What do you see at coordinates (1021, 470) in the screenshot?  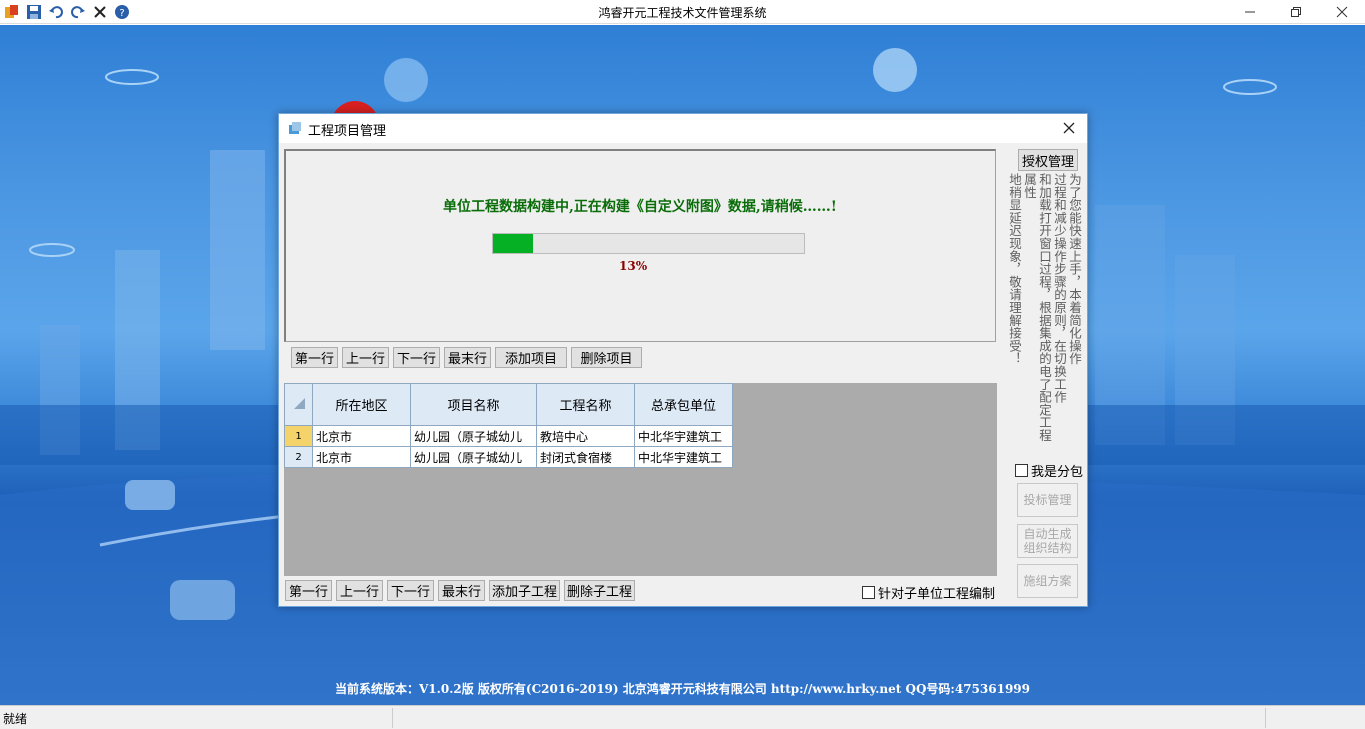 I see `subcontract-checkbox-box` at bounding box center [1021, 470].